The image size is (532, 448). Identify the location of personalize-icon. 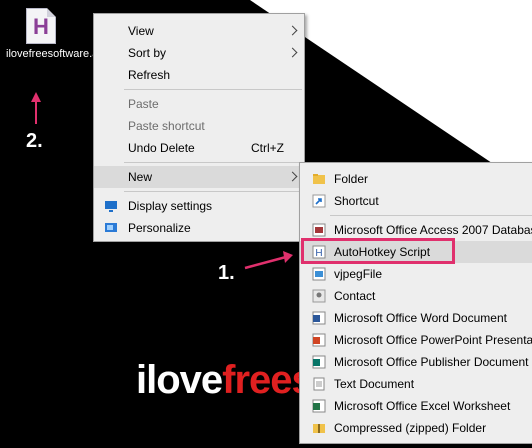
(111, 227).